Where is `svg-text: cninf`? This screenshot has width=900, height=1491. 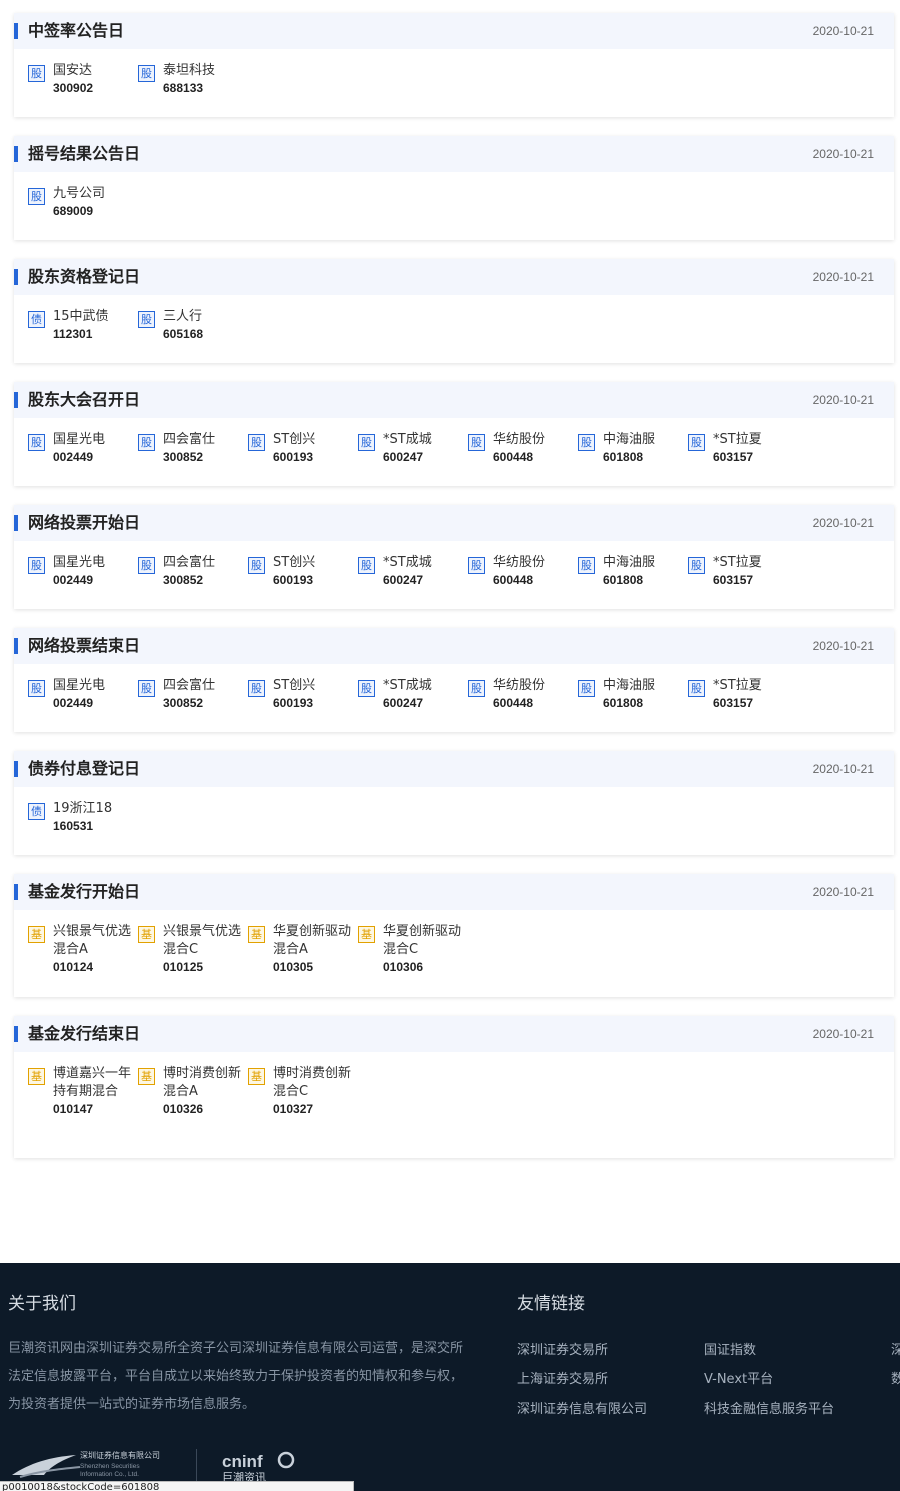 svg-text: cninf is located at coordinates (242, 1461).